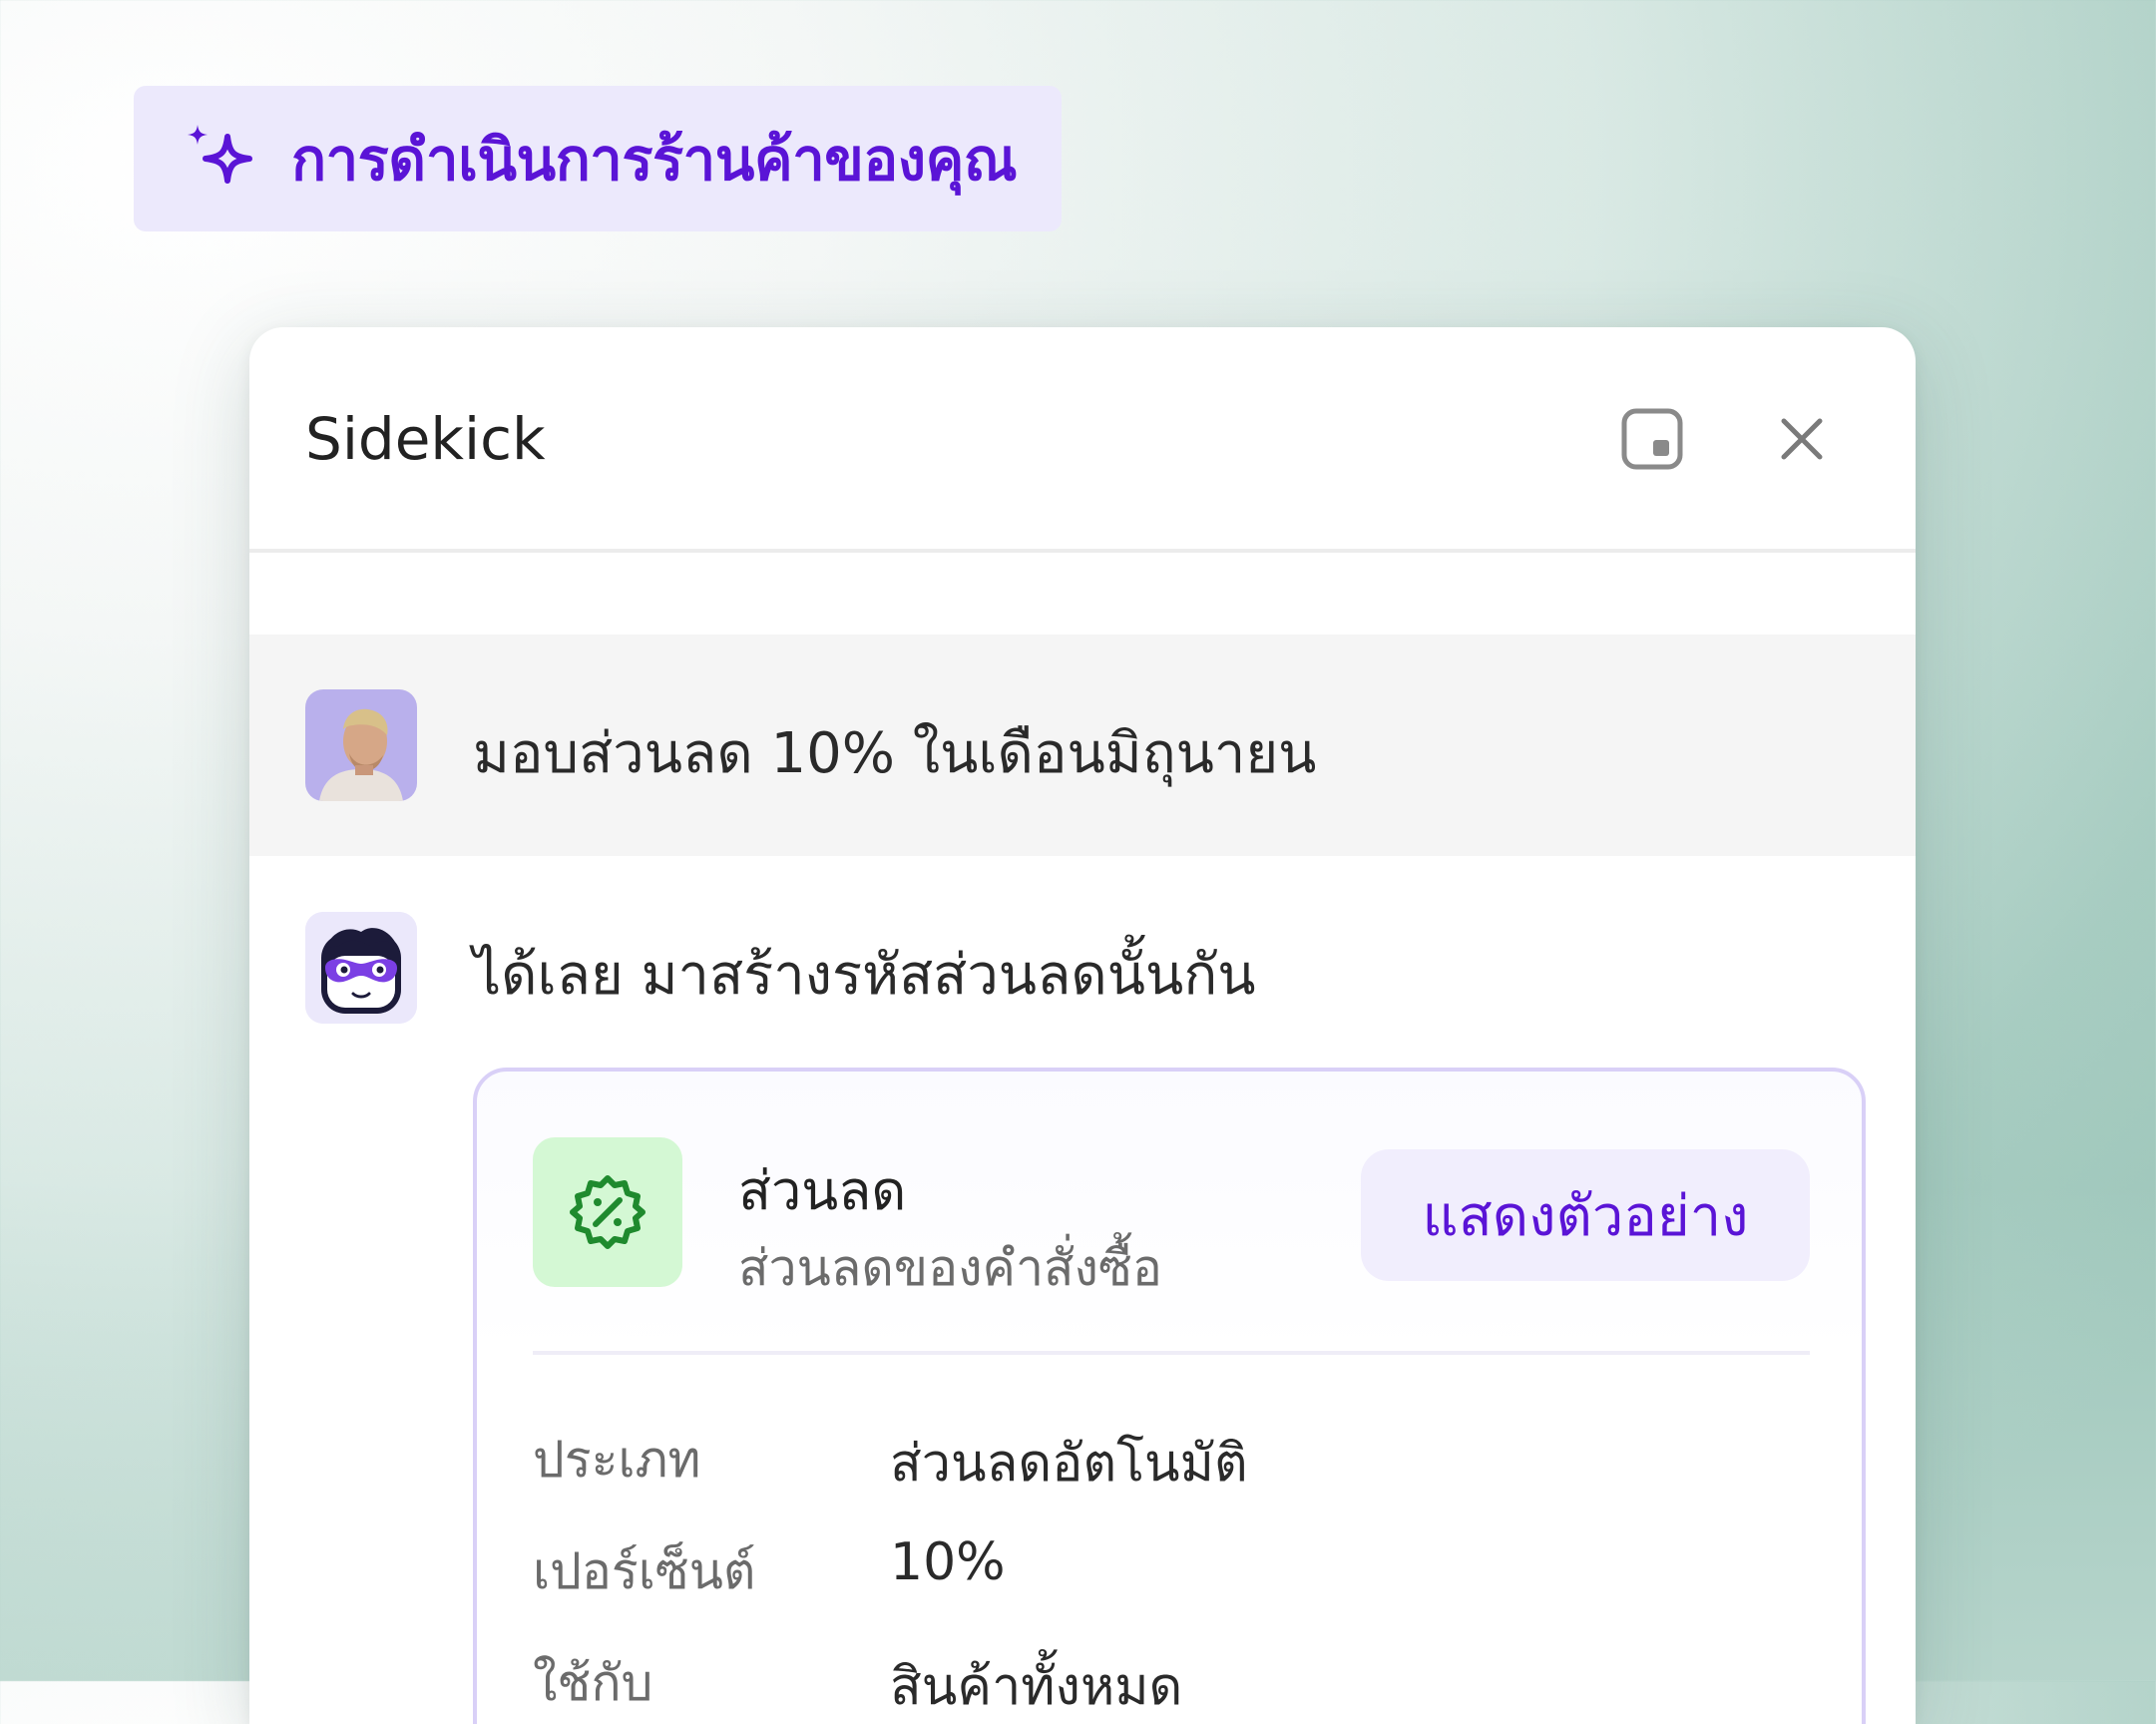  Describe the element at coordinates (220, 154) in the screenshot. I see `sparkle-icon` at that location.